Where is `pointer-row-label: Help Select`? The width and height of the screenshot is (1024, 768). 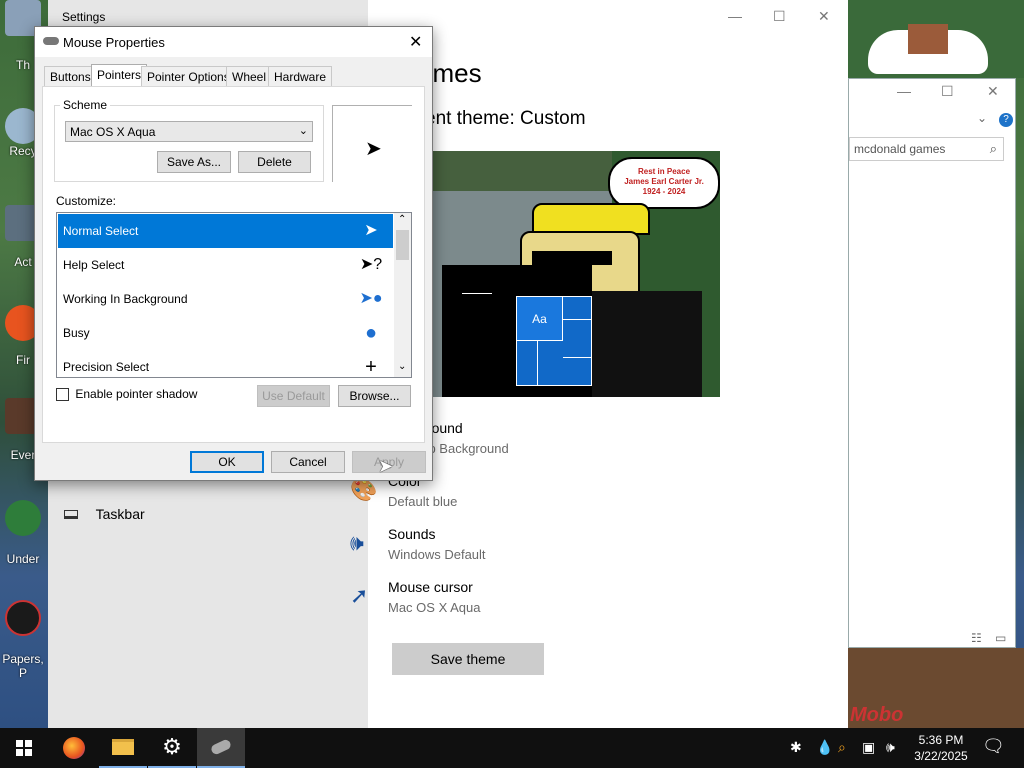 pointer-row-label: Help Select is located at coordinates (94, 265).